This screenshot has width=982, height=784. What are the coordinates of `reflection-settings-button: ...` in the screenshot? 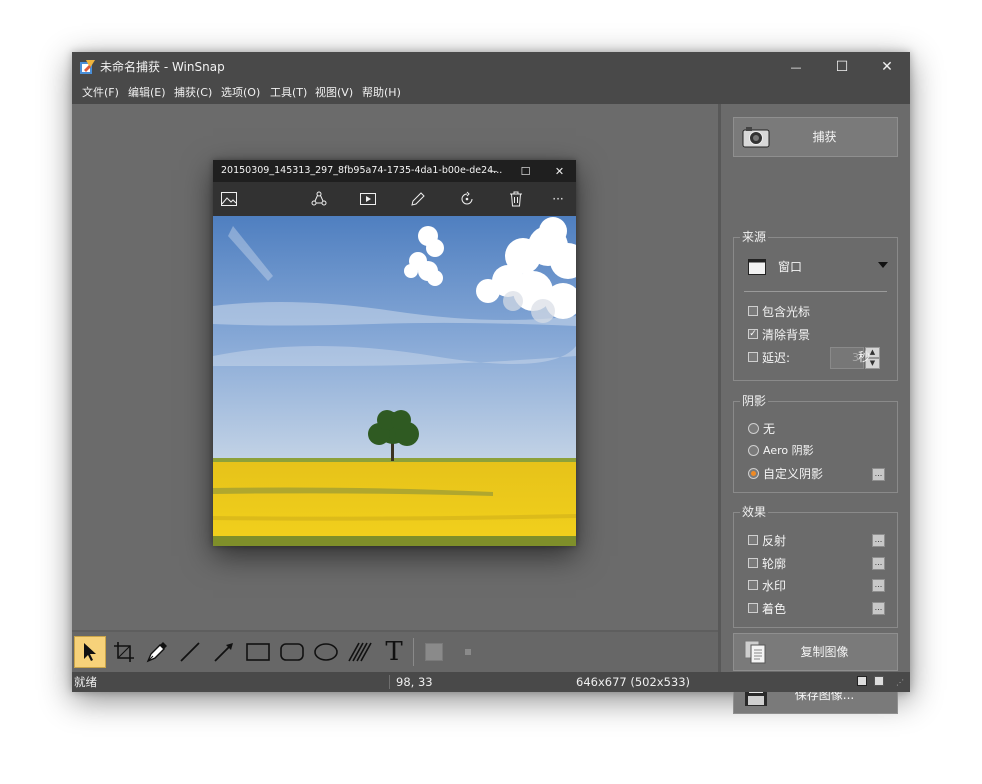 It's located at (878, 540).